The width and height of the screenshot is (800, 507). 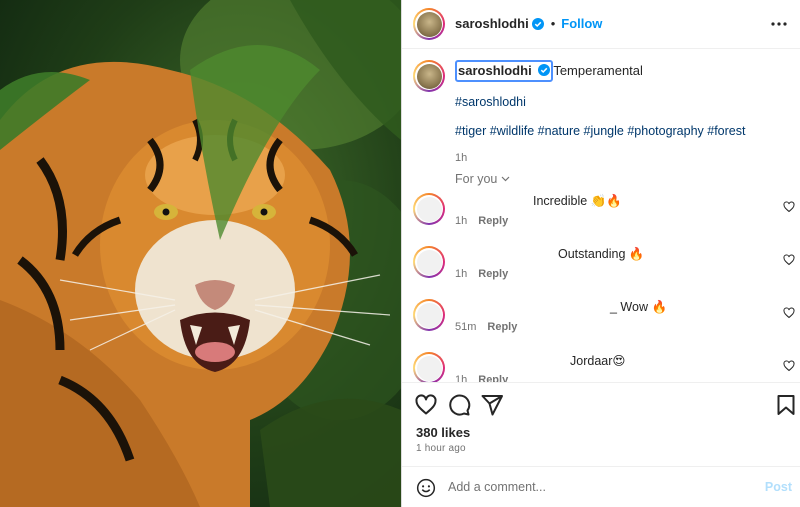 What do you see at coordinates (492, 23) in the screenshot?
I see `author-username: saroshlodhi` at bounding box center [492, 23].